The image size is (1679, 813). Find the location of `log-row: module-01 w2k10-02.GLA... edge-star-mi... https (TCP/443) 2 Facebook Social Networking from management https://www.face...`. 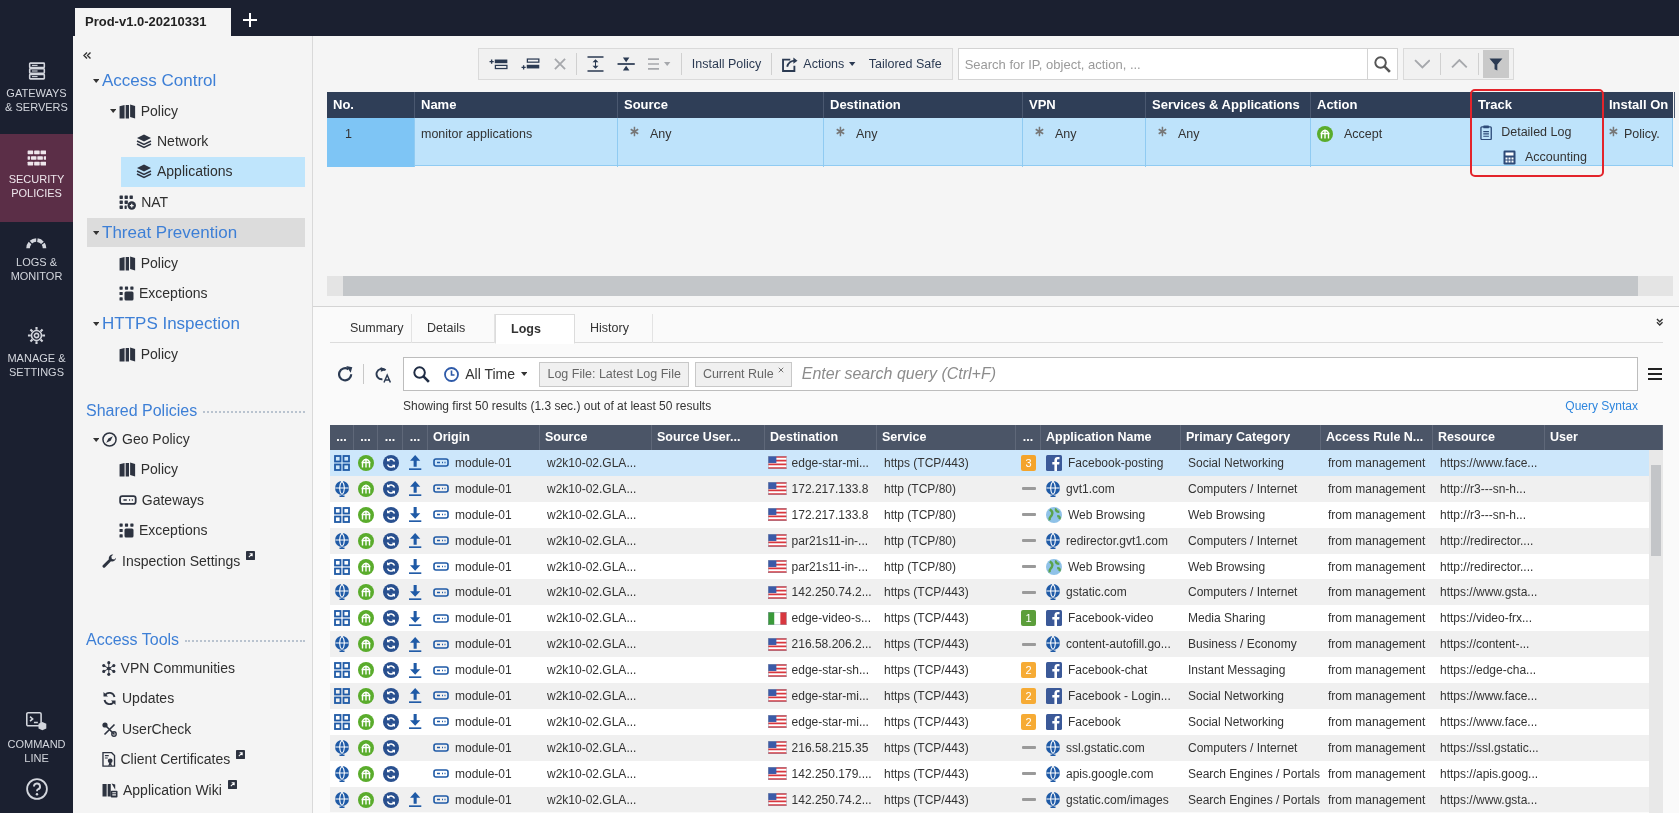

log-row: module-01 w2k10-02.GLA... edge-star-mi... https (TCP/443) 2 Facebook Social Networking from management https://www.face... is located at coordinates (989, 721).